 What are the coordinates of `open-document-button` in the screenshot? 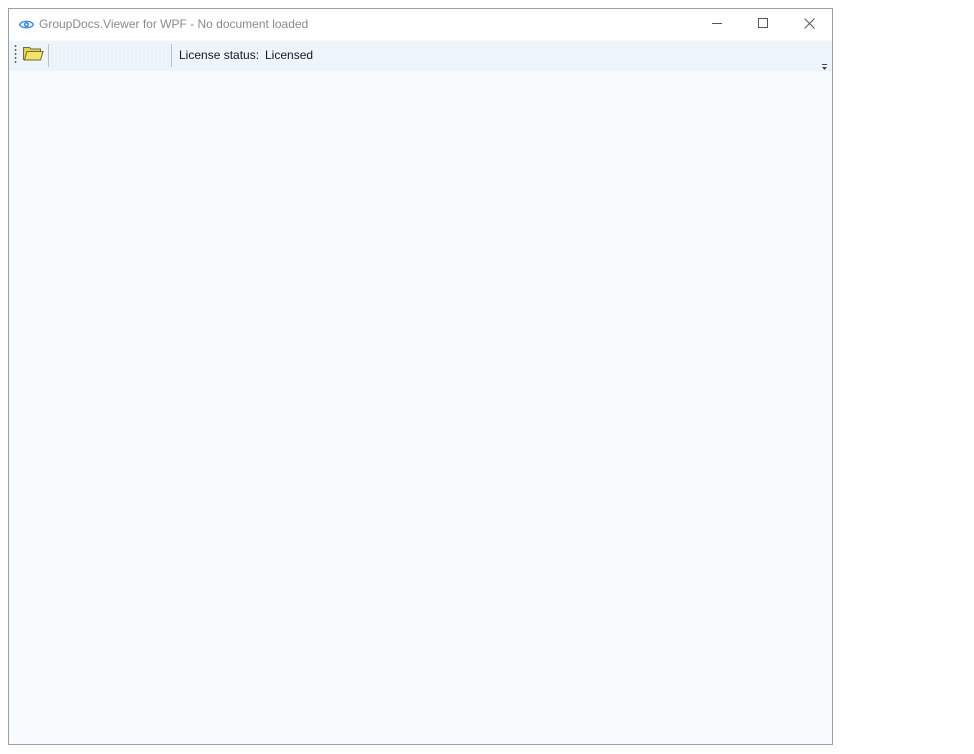 It's located at (33, 55).